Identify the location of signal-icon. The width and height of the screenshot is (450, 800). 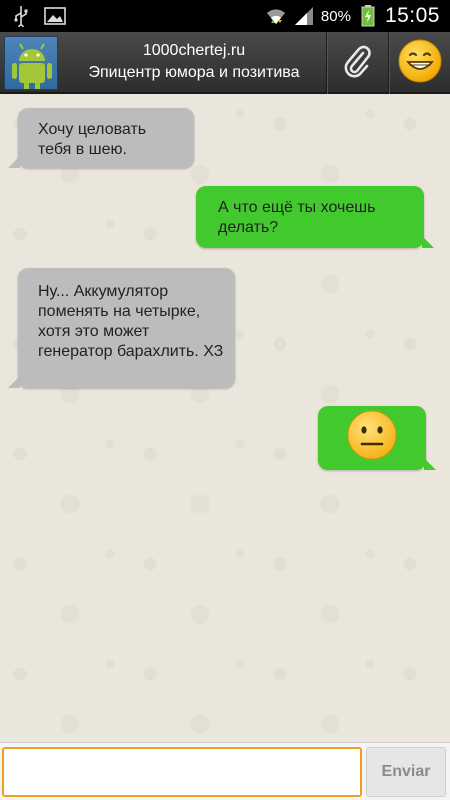
(304, 16).